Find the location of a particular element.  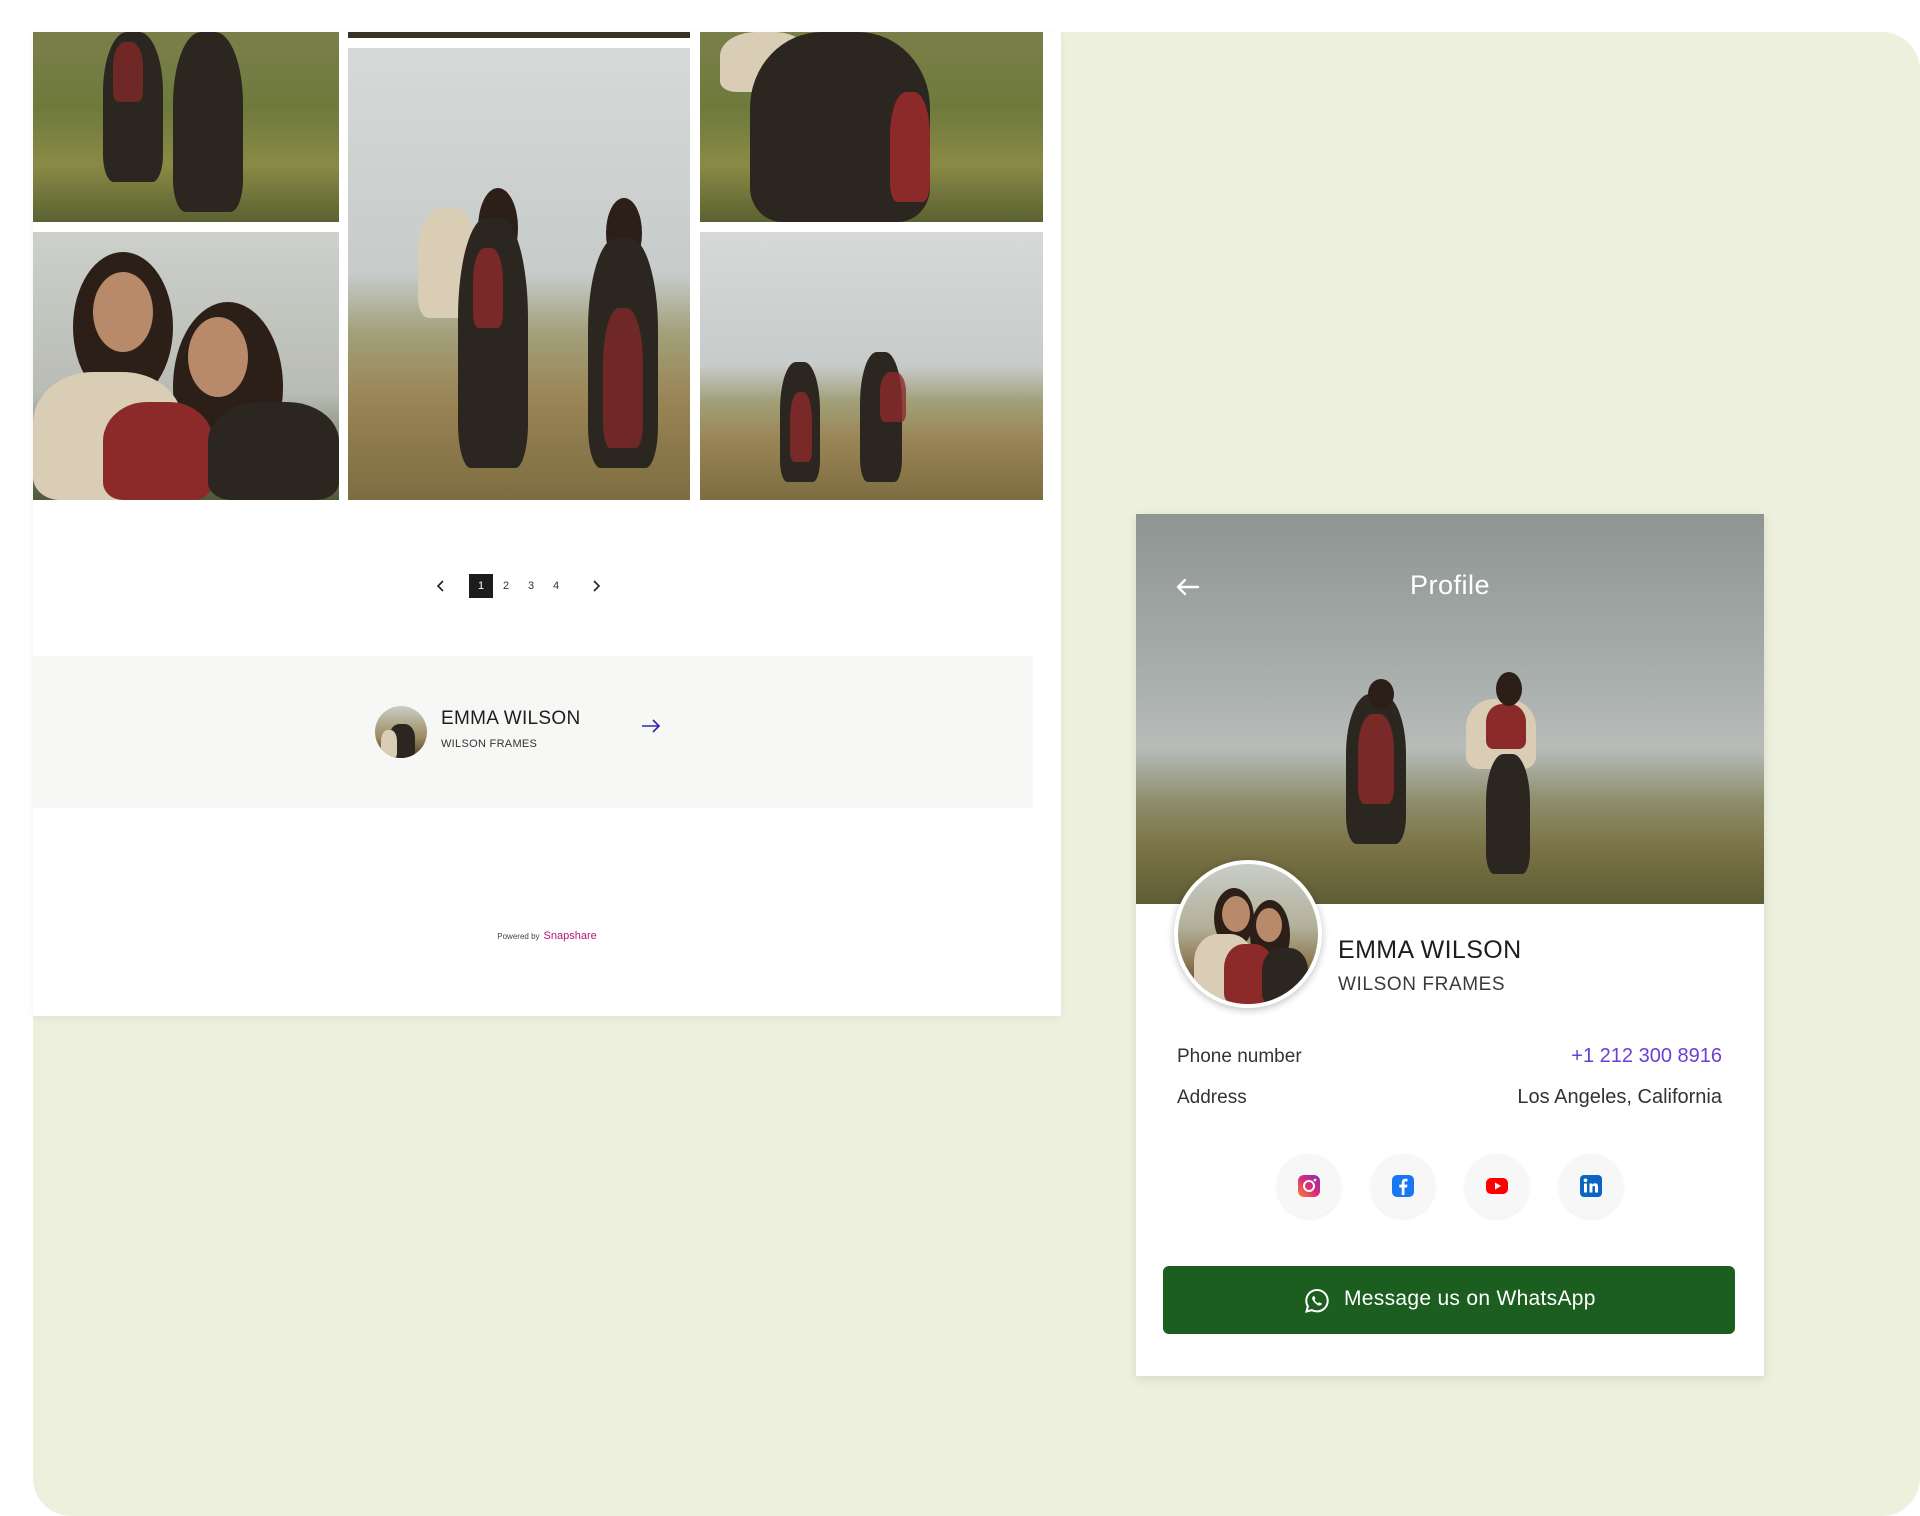

brand-link: Snapshare is located at coordinates (570, 936).